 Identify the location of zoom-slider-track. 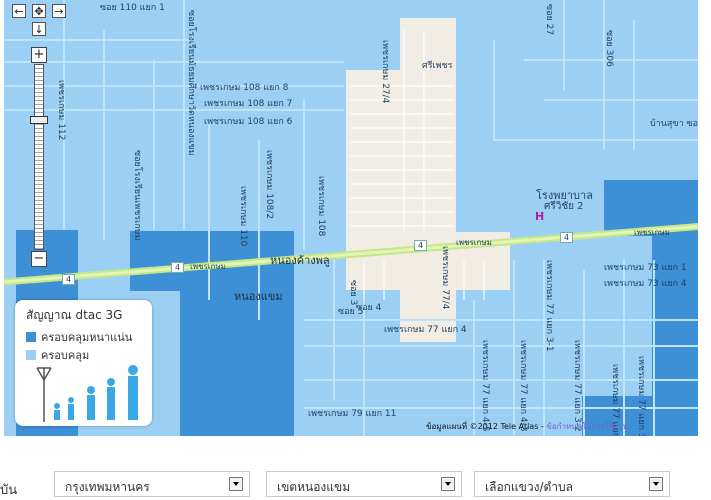
(39, 157).